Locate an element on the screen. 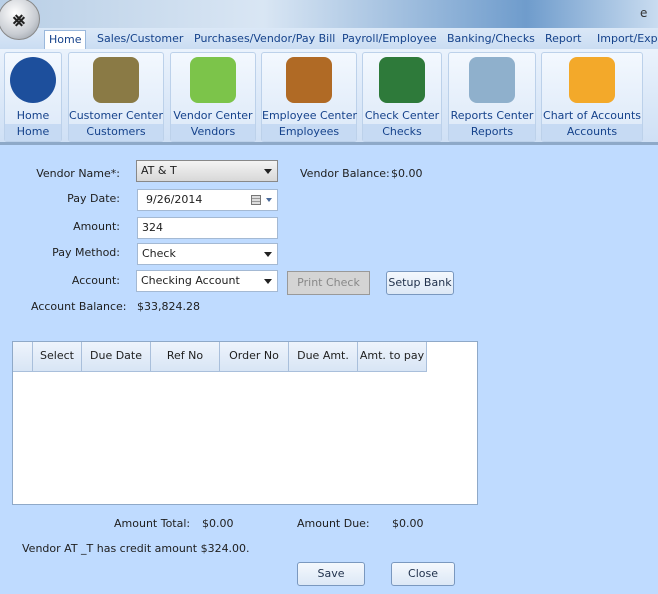 The image size is (658, 594). pay-method-label: Pay Method: is located at coordinates (86, 252).